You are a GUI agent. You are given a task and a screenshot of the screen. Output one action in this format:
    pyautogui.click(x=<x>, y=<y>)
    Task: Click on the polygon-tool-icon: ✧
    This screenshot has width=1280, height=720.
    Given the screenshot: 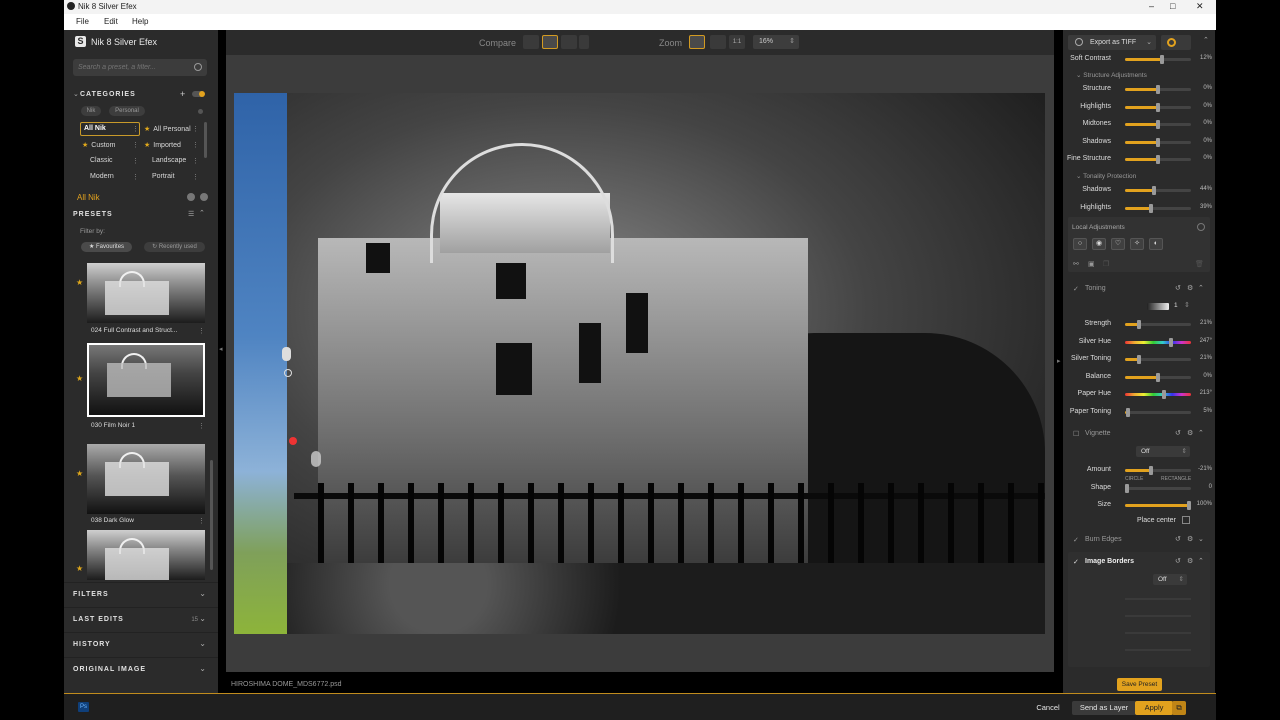 What is the action you would take?
    pyautogui.click(x=1137, y=244)
    